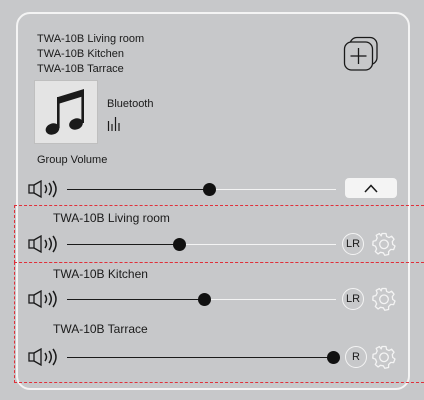  I want to click on group-volume-slider, so click(201, 189).